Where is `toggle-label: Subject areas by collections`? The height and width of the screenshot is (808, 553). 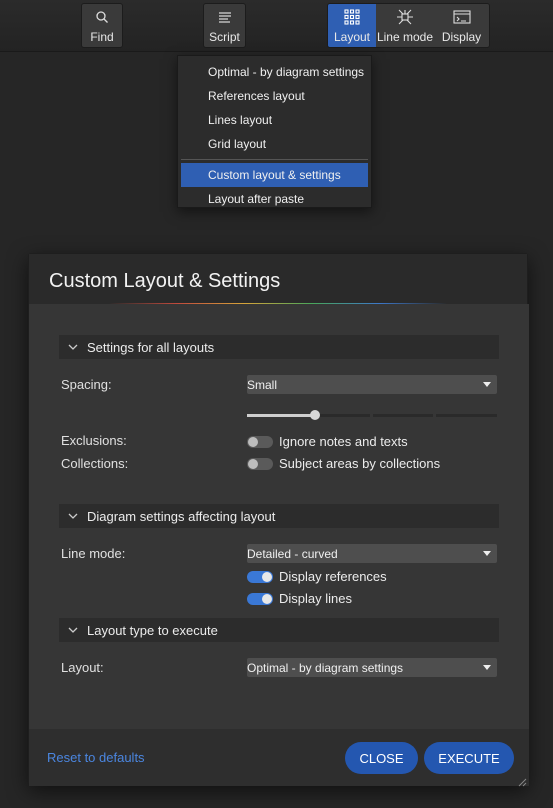
toggle-label: Subject areas by collections is located at coordinates (360, 463).